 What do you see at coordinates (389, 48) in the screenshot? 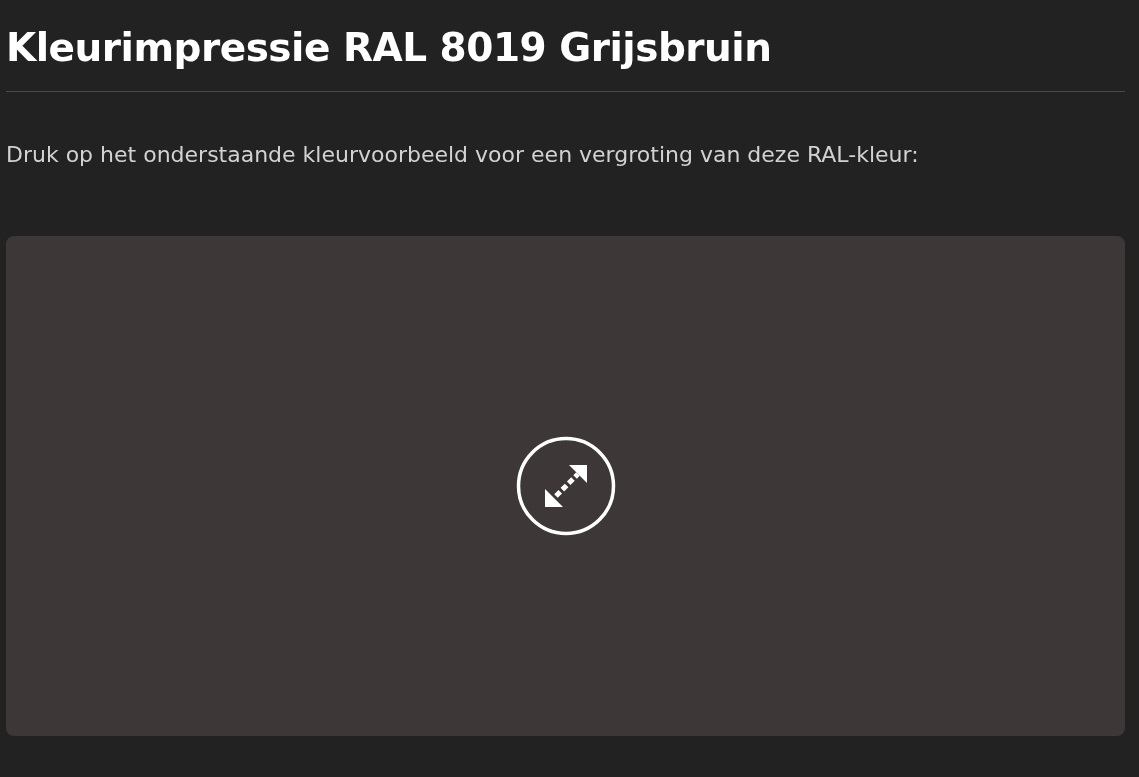
I see `page-title: Kleurimpressie RAL 8019 Grijsbruin` at bounding box center [389, 48].